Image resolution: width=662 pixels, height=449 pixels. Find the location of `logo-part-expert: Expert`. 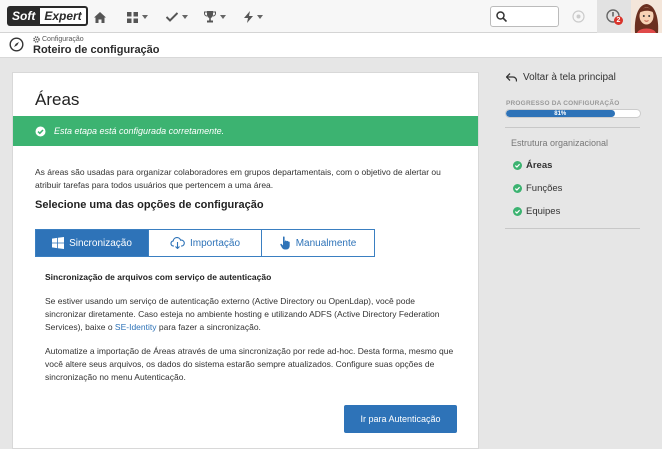

logo-part-expert: Expert is located at coordinates (63, 16).